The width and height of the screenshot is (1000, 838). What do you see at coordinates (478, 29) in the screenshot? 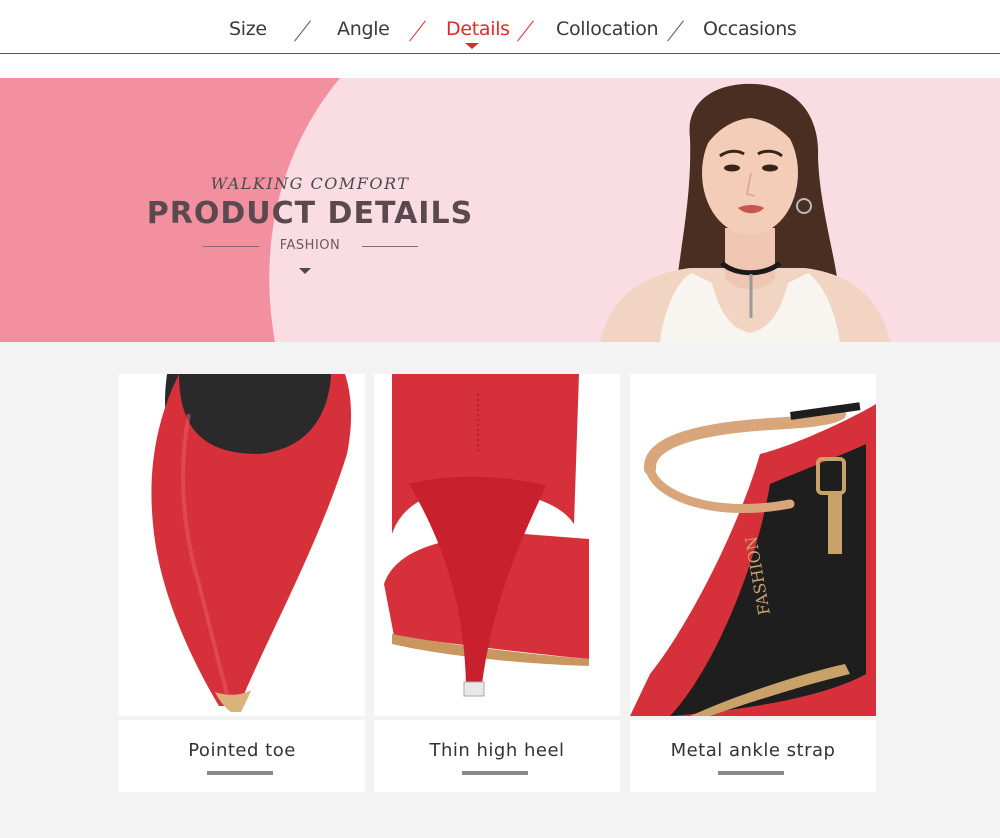
I see `nav-tab-details: Details` at bounding box center [478, 29].